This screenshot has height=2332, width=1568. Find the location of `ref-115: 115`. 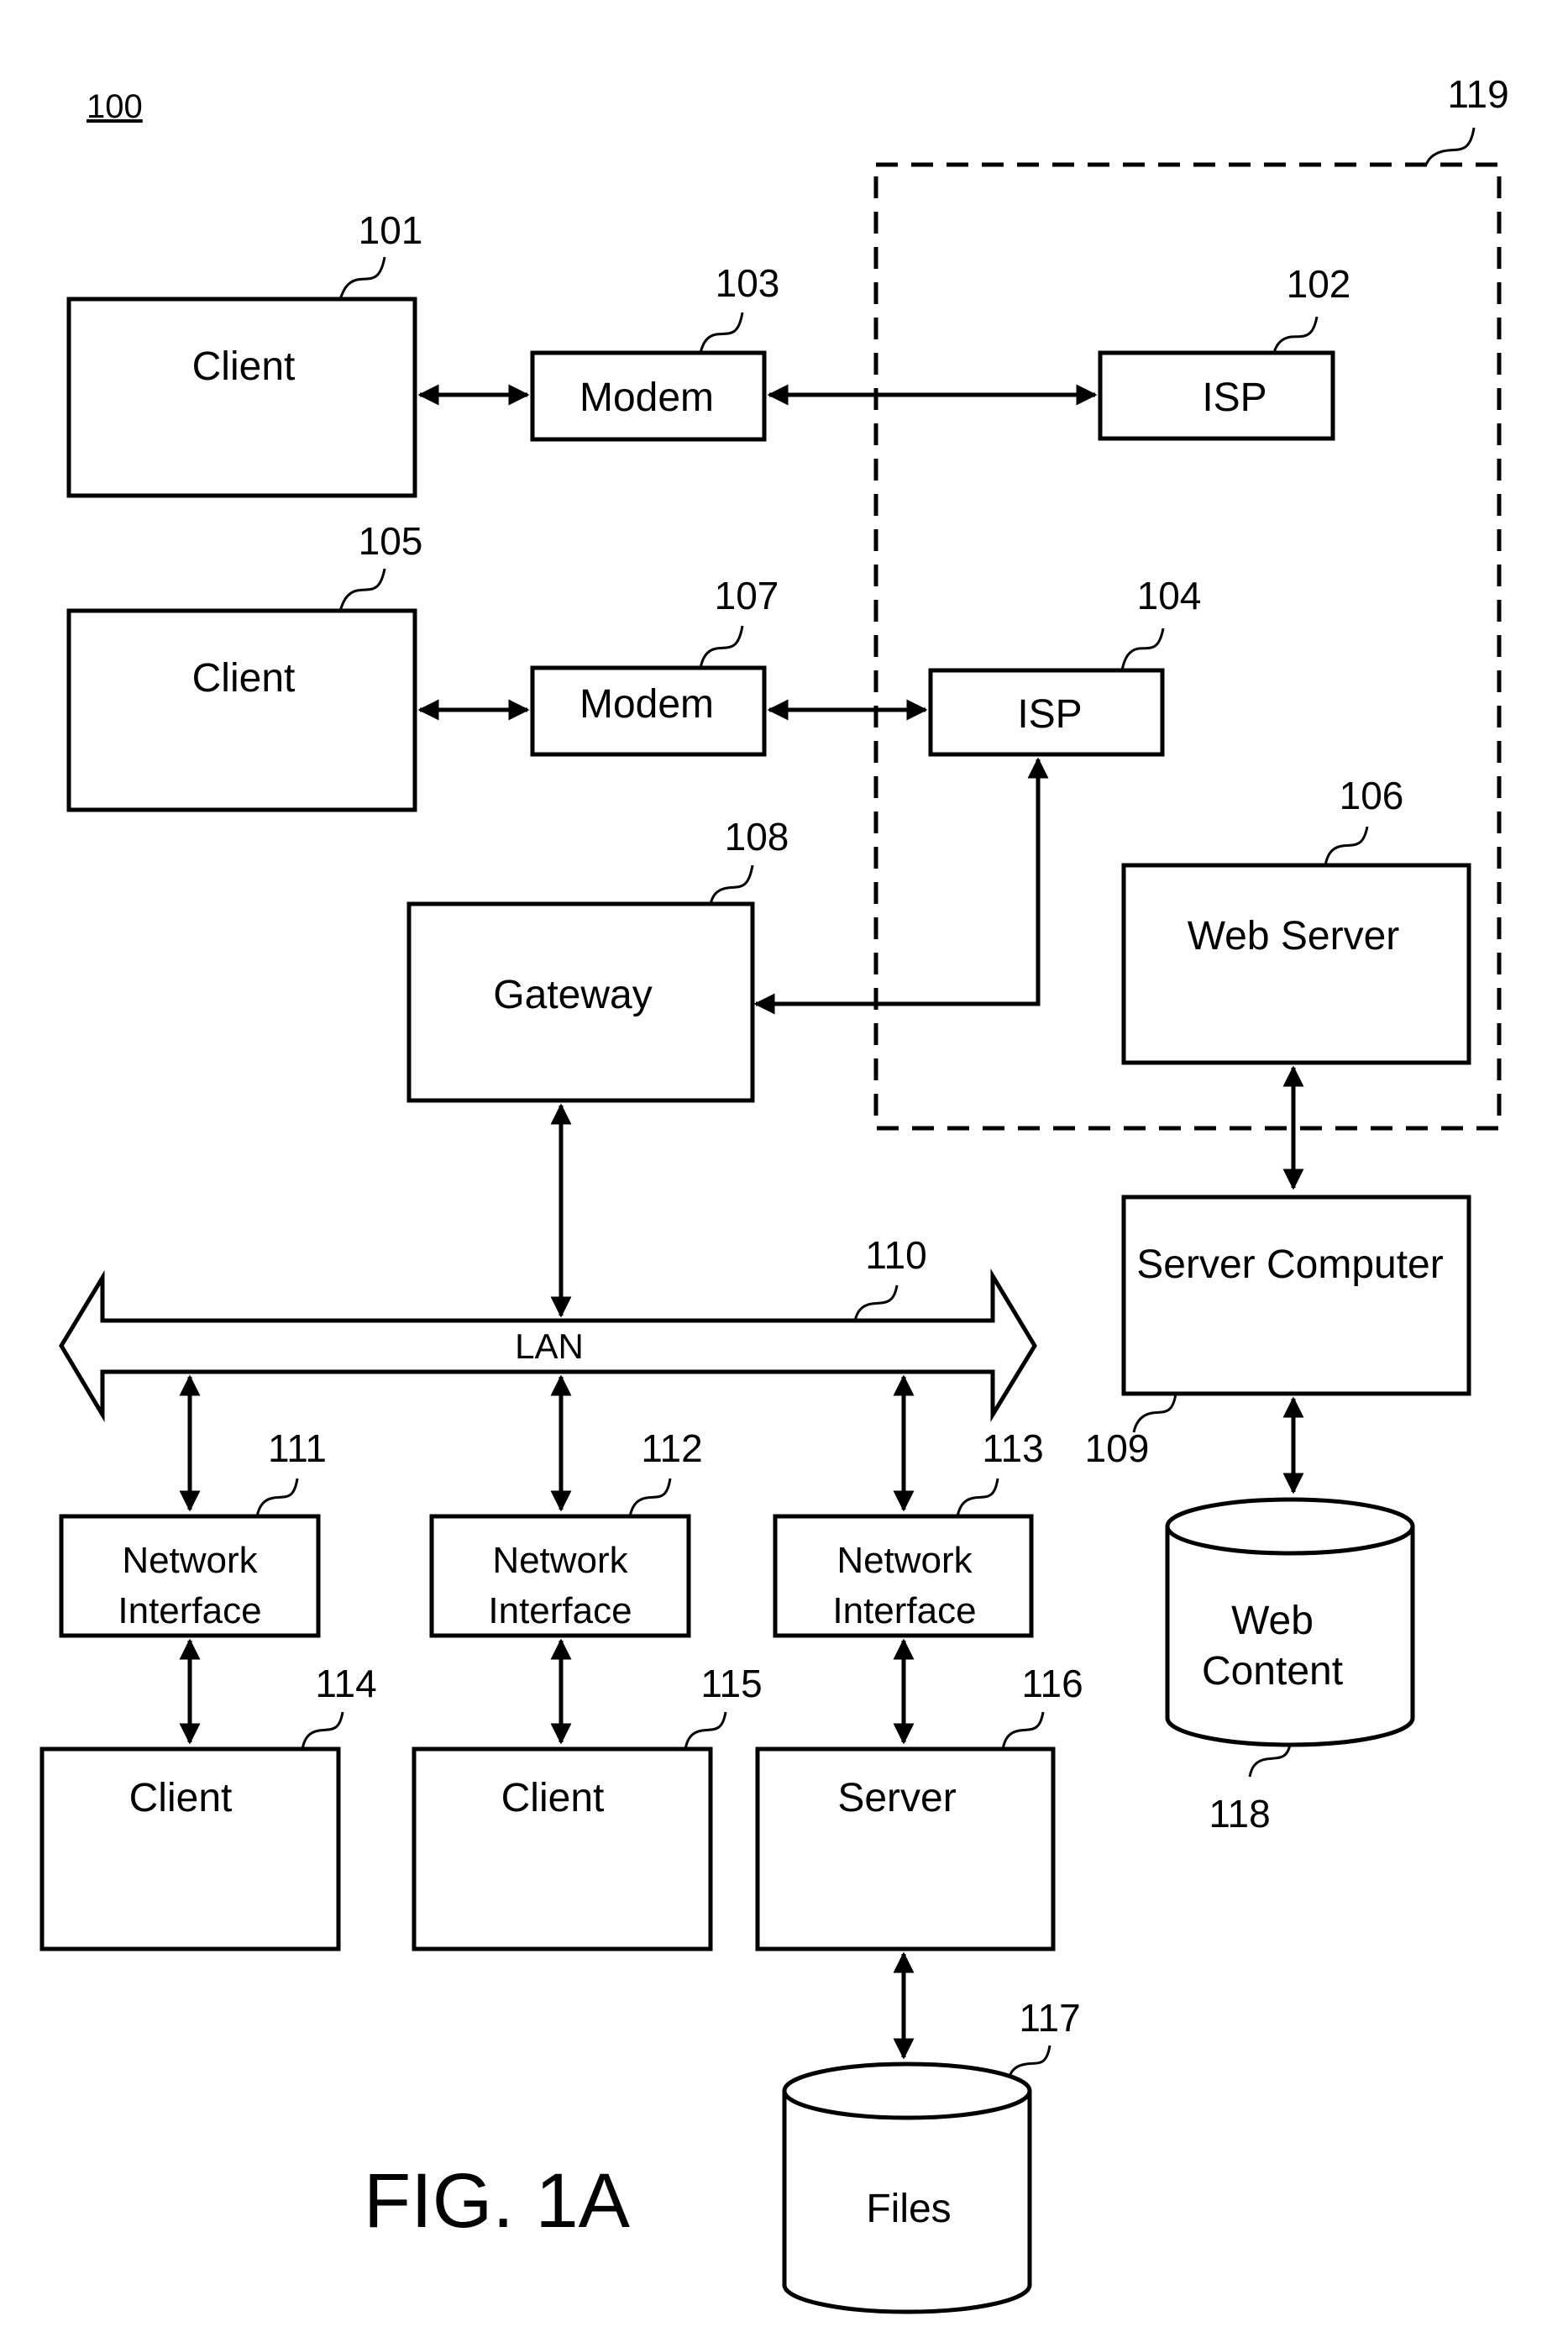

ref-115: 115 is located at coordinates (731, 1683).